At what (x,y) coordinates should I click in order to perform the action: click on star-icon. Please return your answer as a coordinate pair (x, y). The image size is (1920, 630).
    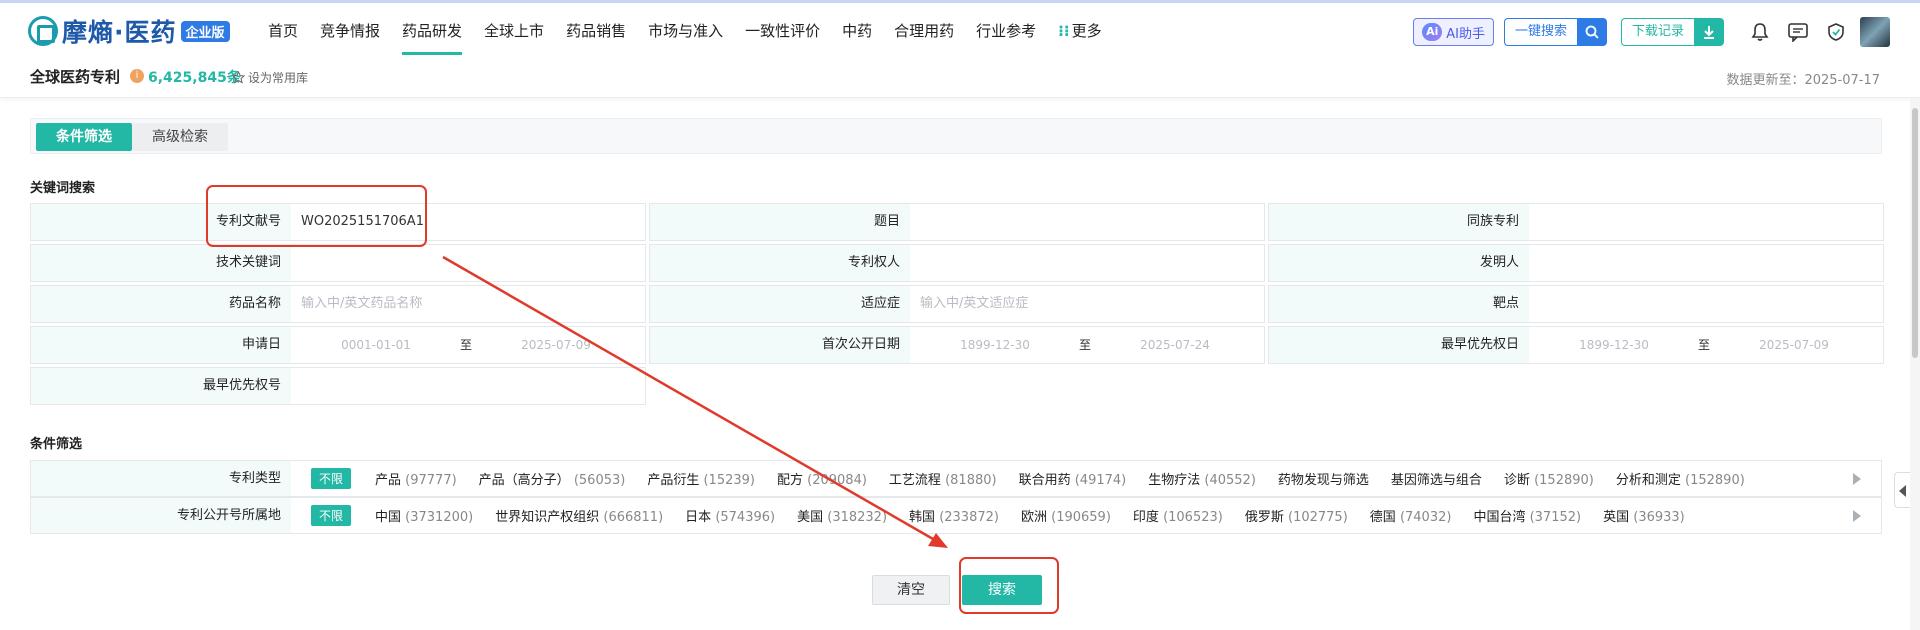
    Looking at the image, I should click on (238, 77).